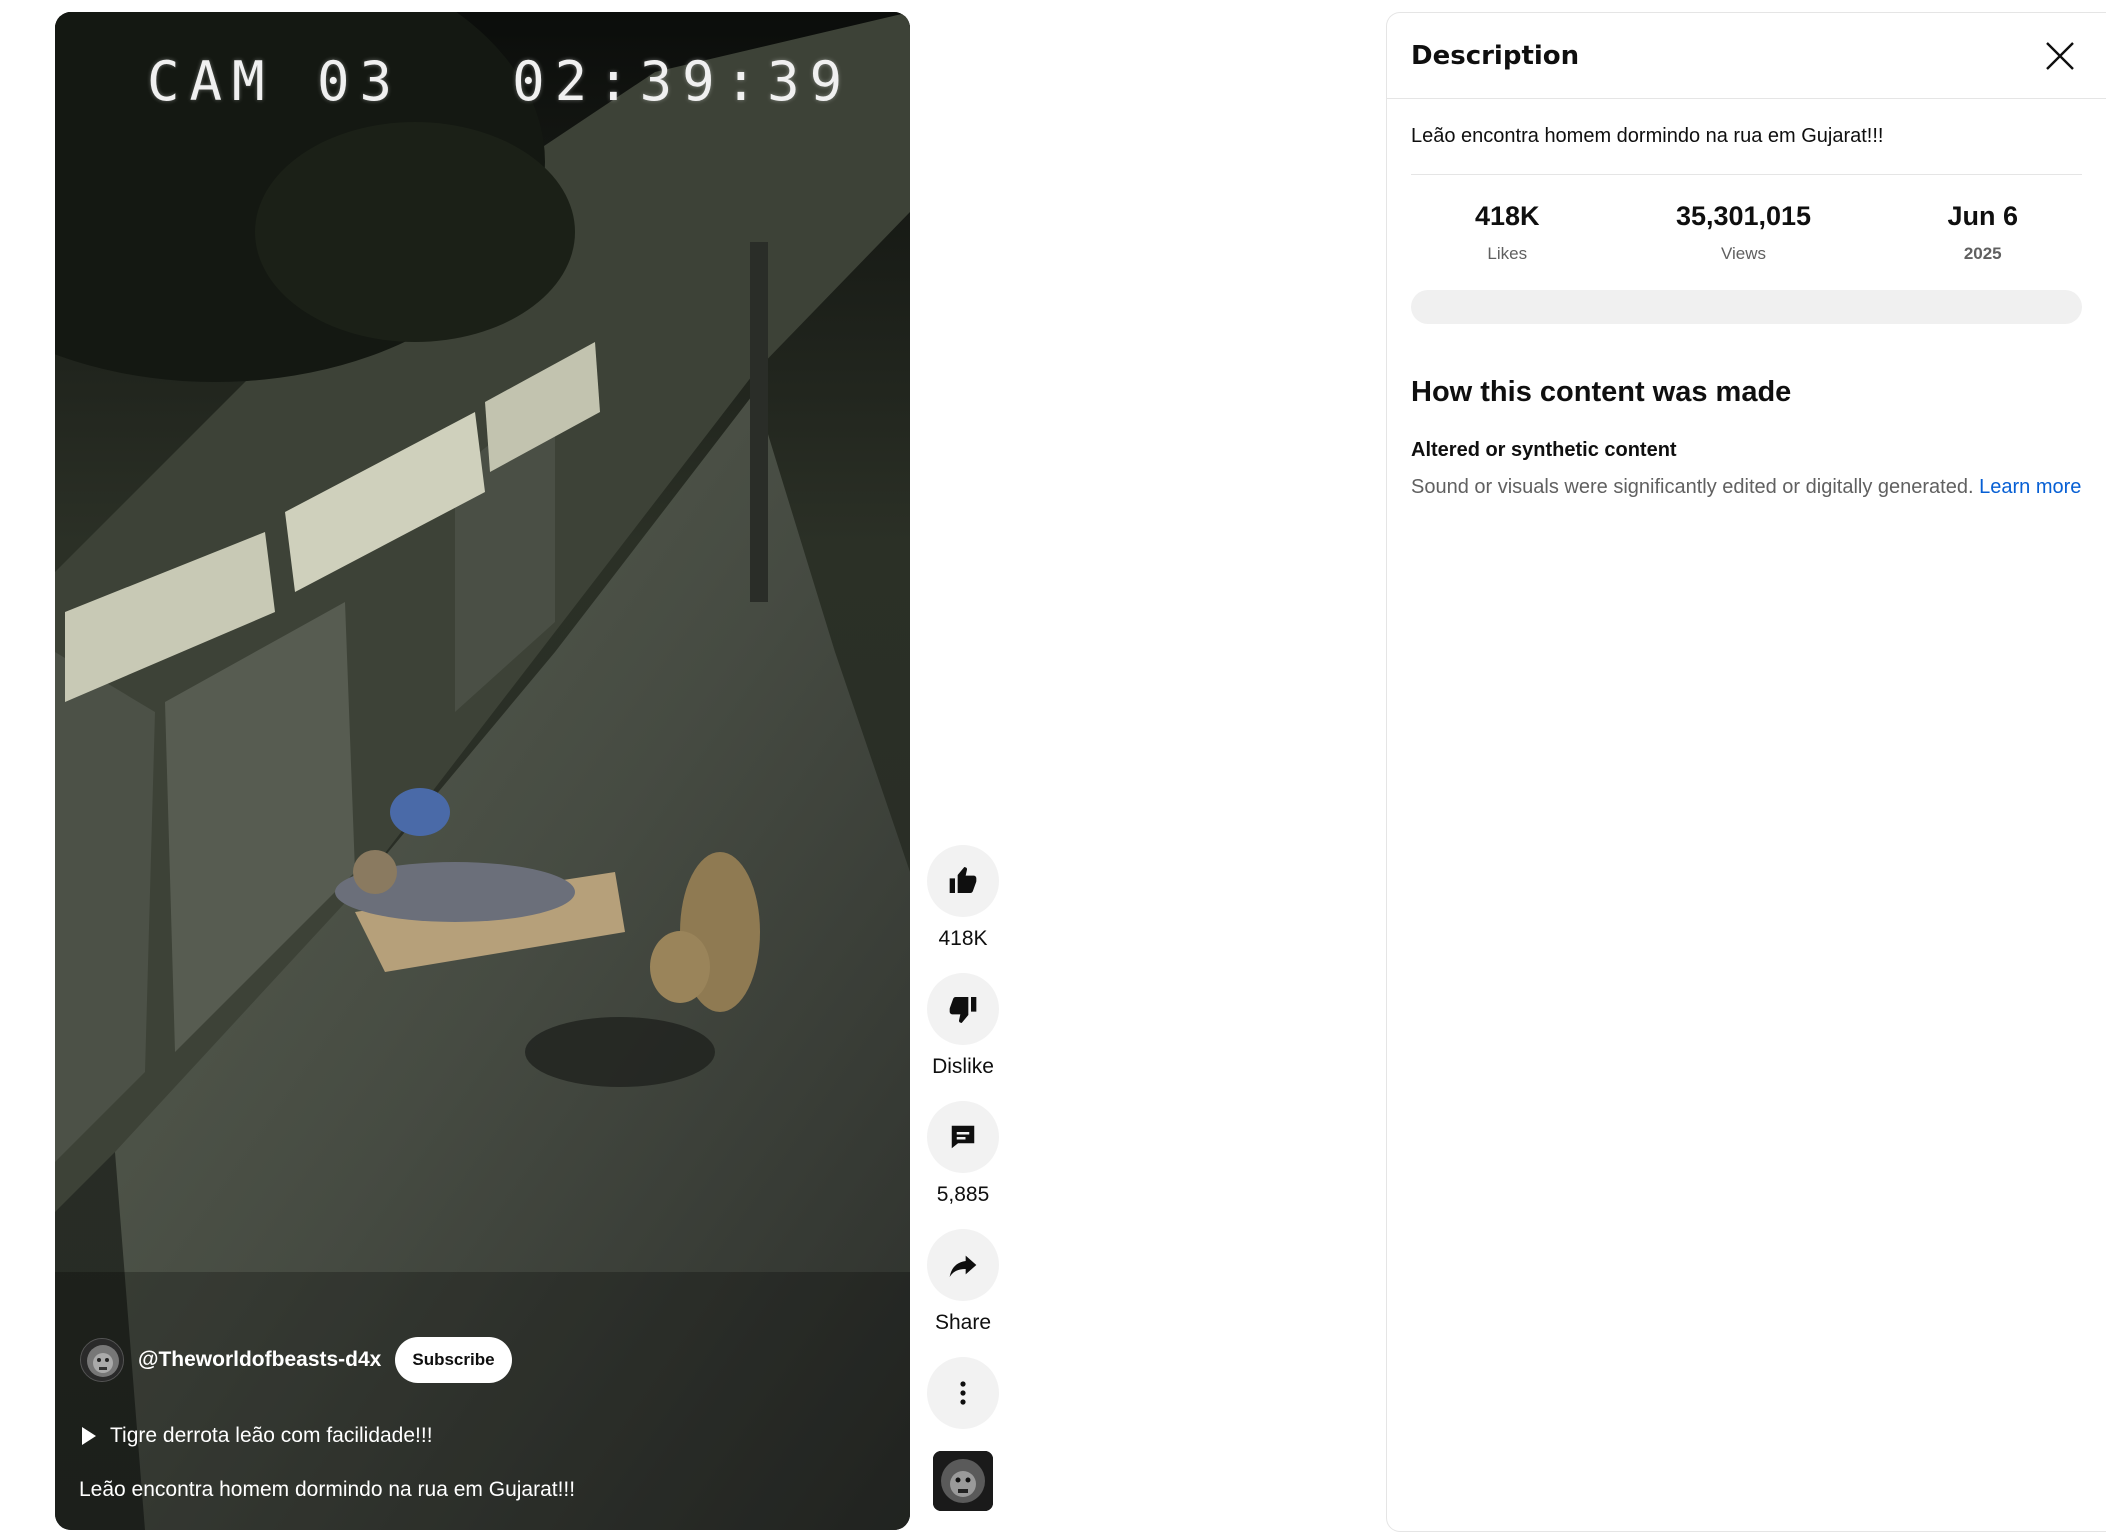 Image resolution: width=2106 pixels, height=1538 pixels. I want to click on play-icon, so click(89, 1436).